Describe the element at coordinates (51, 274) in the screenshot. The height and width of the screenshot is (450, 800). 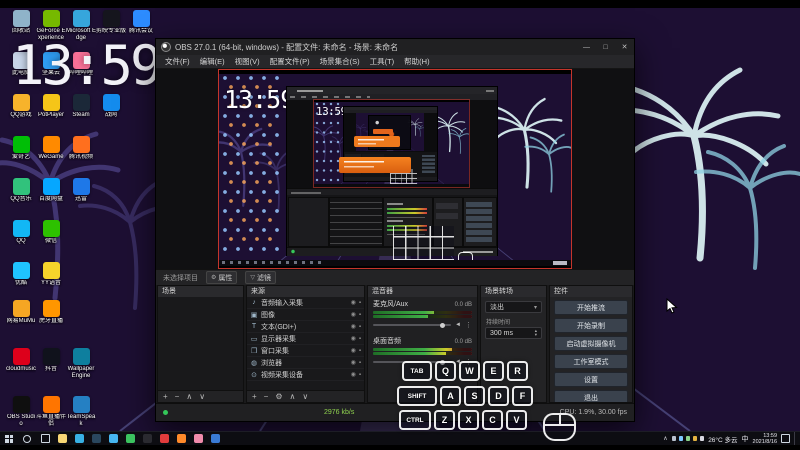
I see `desktop-icon: YY语音` at that location.